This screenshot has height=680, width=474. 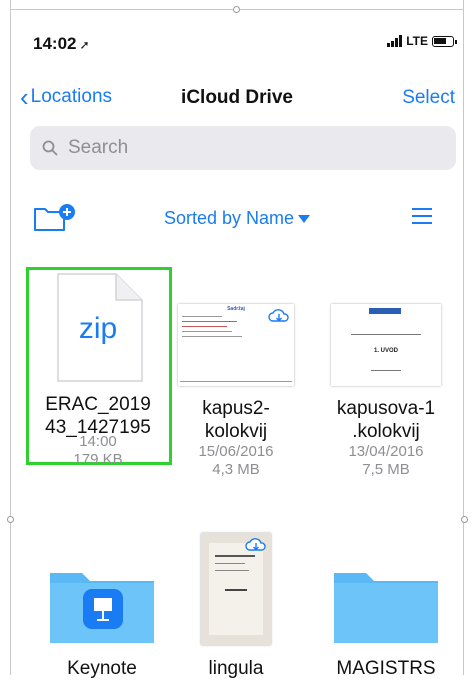 I want to click on triangle-down-icon, so click(x=304, y=219).